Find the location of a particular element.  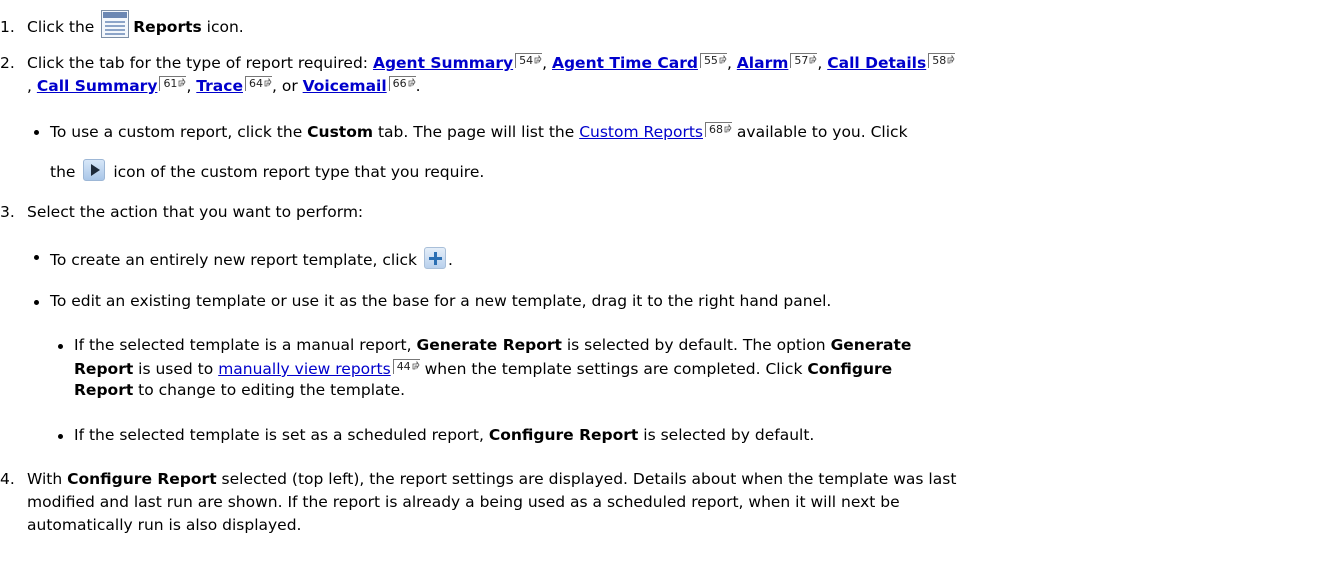

text: is selected by default. The option is located at coordinates (696, 345).